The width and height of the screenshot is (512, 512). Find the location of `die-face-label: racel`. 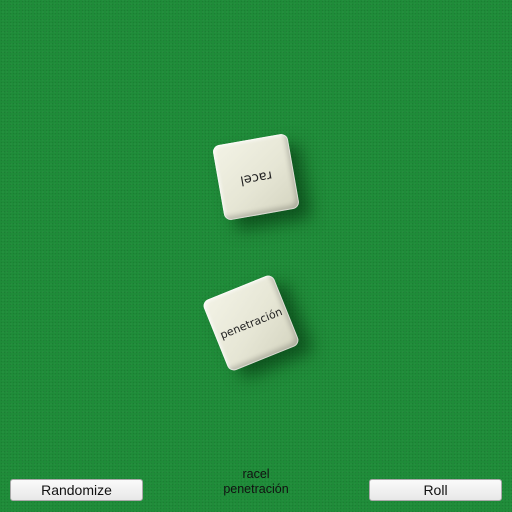

die-face-label: racel is located at coordinates (256, 177).